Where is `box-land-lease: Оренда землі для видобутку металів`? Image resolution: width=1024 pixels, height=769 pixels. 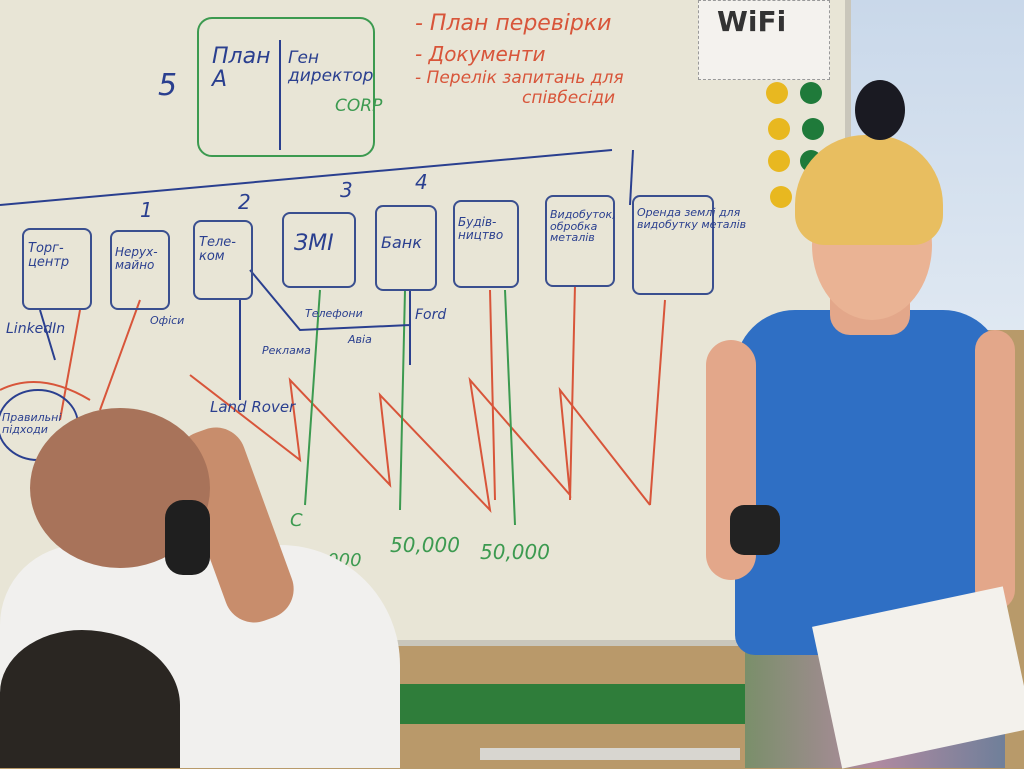
box-land-lease: Оренда землі для видобутку металів is located at coordinates (689, 245).